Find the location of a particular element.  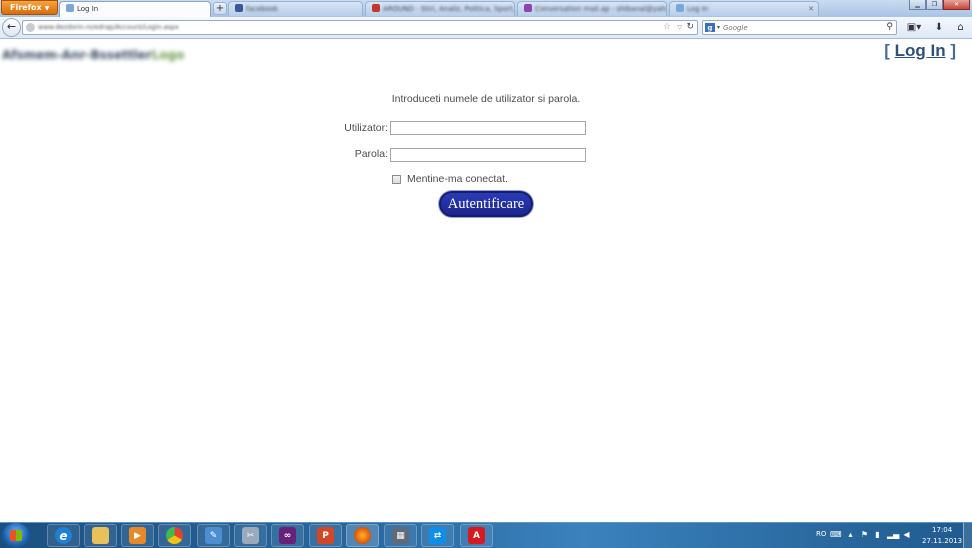

window-controls: ▁ ❐ ✕ is located at coordinates (939, 5).